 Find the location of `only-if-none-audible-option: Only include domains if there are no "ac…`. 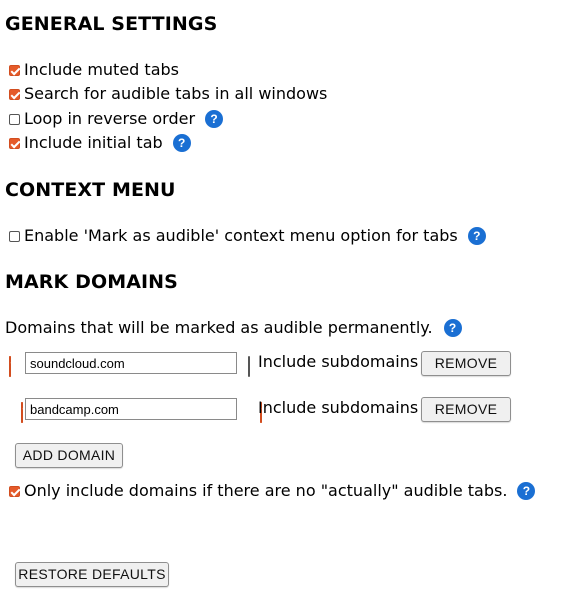

only-if-none-audible-option: Only include domains if there are no "ac… is located at coordinates (272, 491).